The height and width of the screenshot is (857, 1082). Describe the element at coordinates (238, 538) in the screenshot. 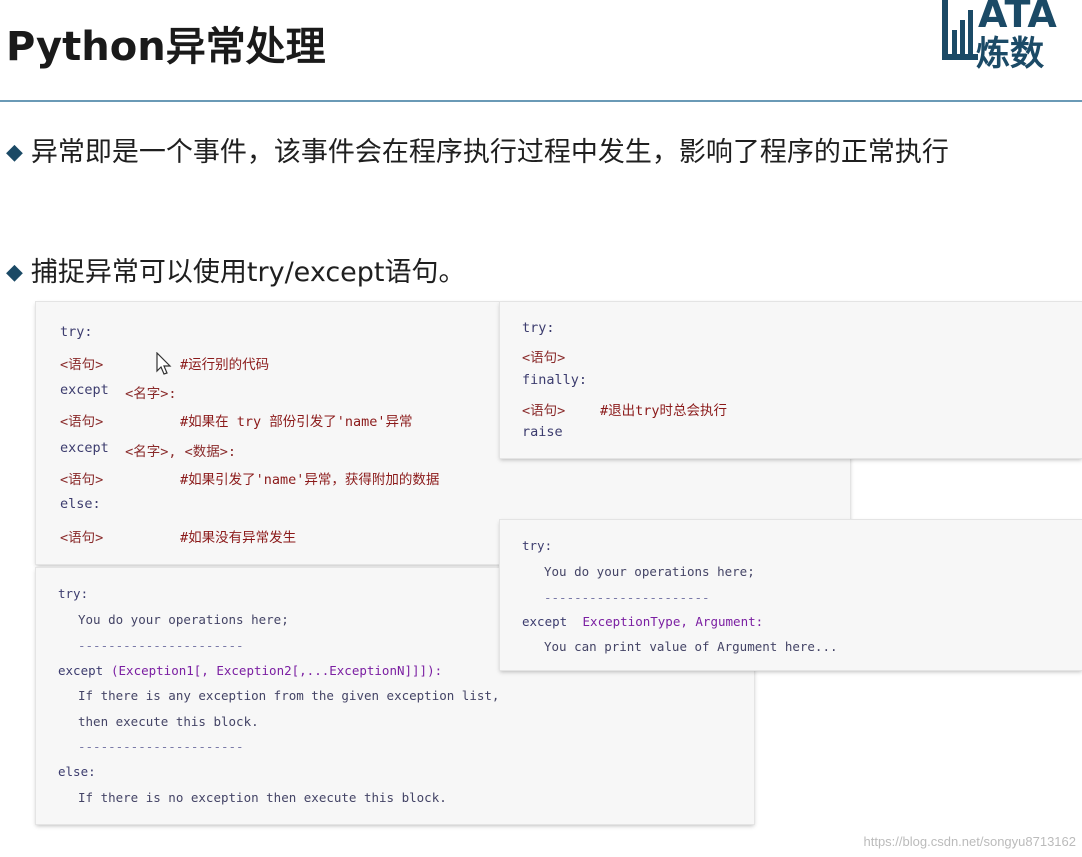

I see `code-comment: #如果没有异常发生` at that location.